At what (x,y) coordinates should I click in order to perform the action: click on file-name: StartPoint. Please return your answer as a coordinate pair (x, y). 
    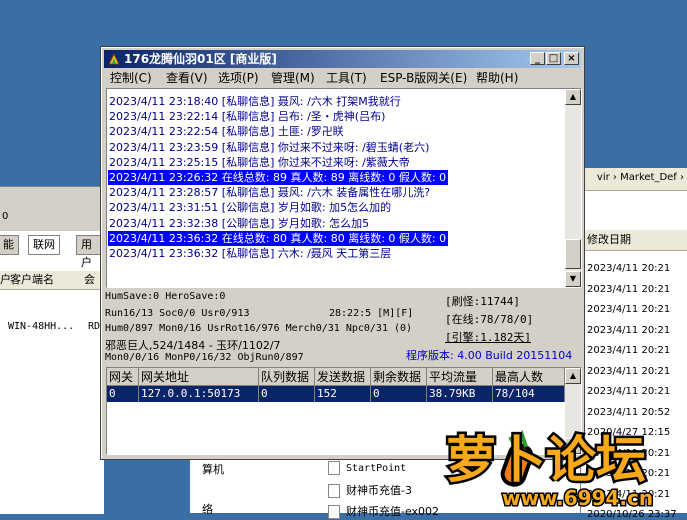
    Looking at the image, I should click on (376, 468).